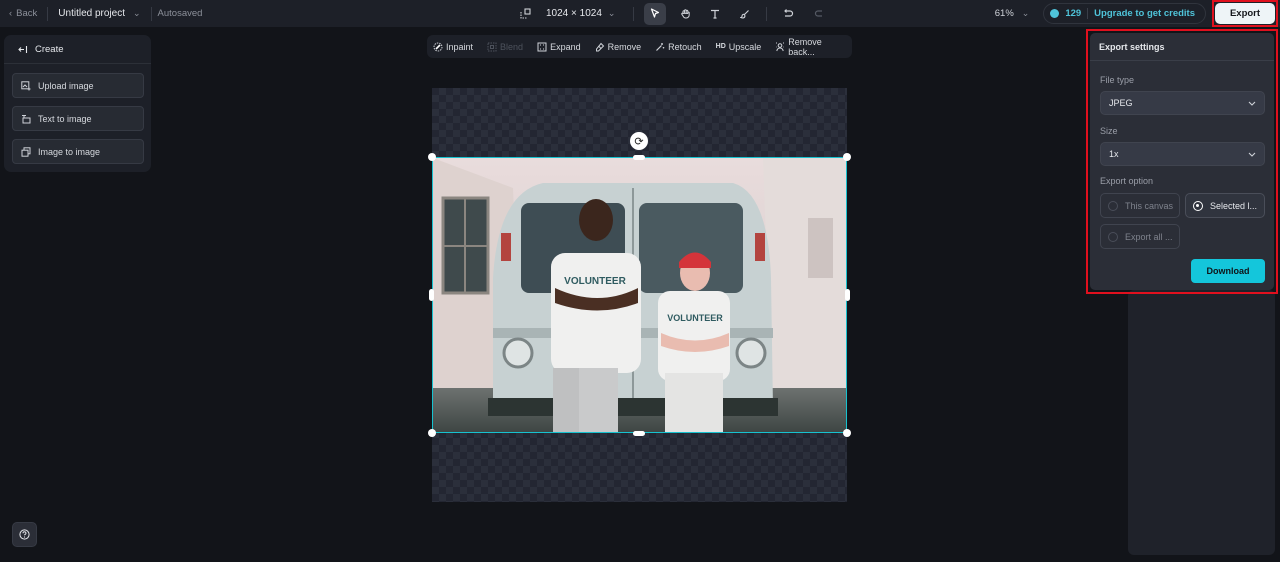  I want to click on upscale-button: HD Upscale, so click(739, 47).